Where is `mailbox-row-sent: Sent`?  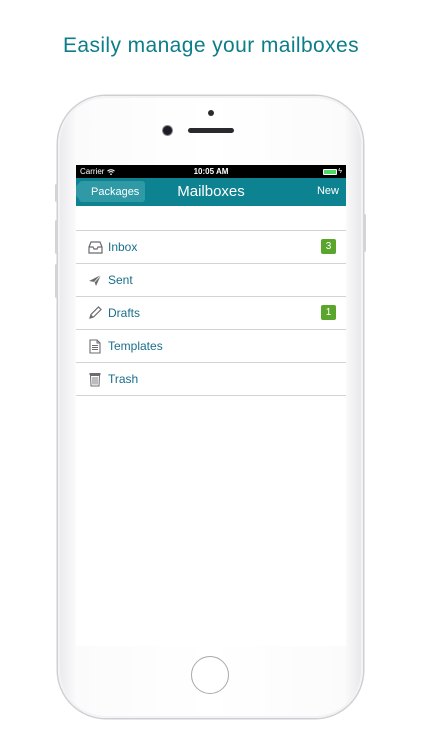 mailbox-row-sent: Sent is located at coordinates (211, 280).